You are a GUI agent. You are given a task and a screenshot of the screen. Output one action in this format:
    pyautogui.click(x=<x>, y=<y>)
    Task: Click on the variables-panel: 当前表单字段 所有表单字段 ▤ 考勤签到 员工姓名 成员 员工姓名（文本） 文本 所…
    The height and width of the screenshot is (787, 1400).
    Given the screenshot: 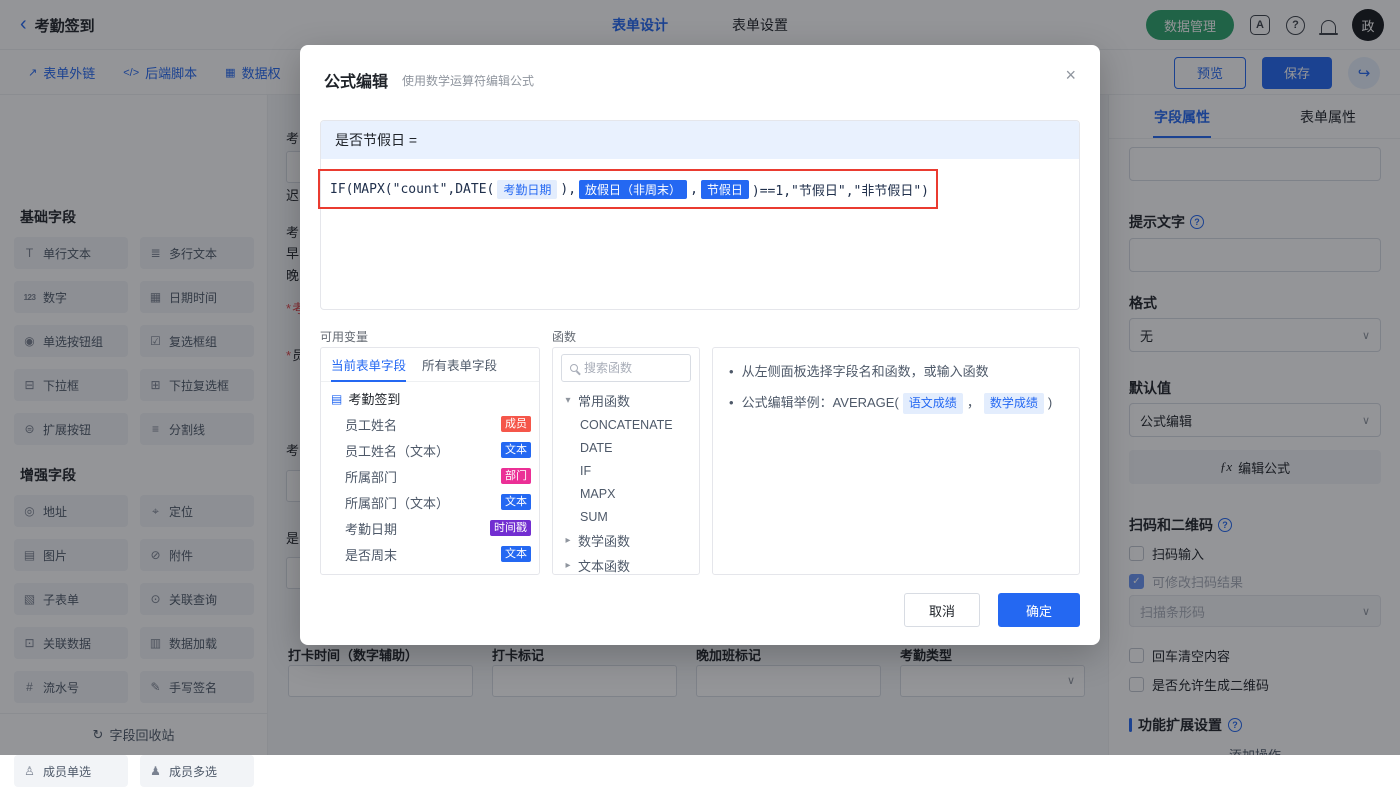 What is the action you would take?
    pyautogui.click(x=430, y=461)
    